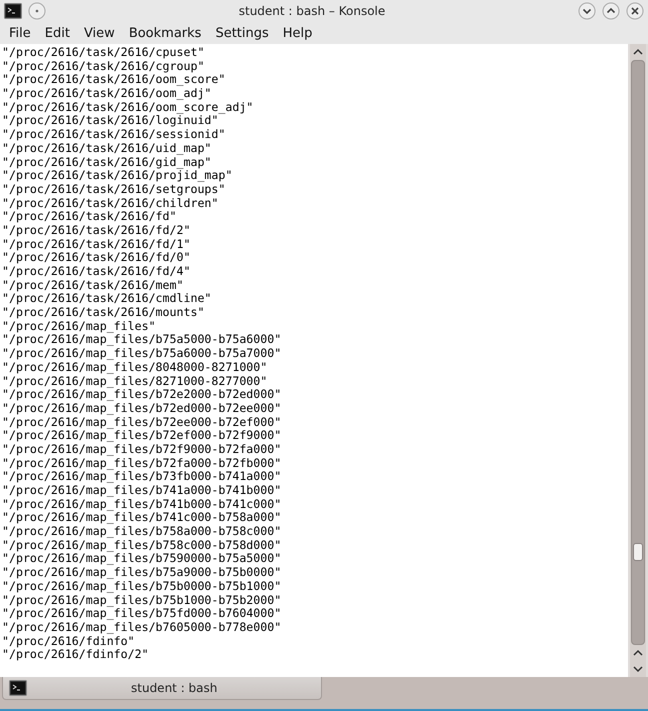 The width and height of the screenshot is (648, 711). Describe the element at coordinates (114, 135) in the screenshot. I see `terminal-line: "/proc/2616/task/2616/sessionid"` at that location.